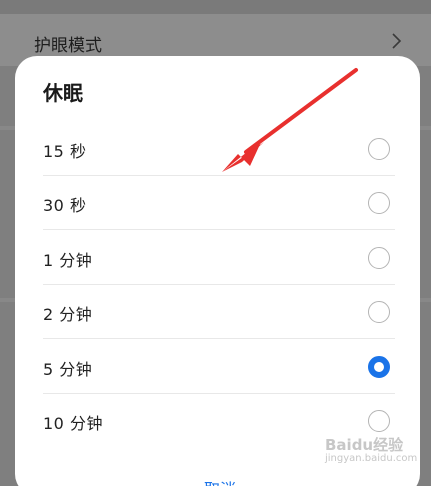 This screenshot has height=486, width=431. Describe the element at coordinates (364, 445) in the screenshot. I see `watermark-text: Baidu经验` at that location.